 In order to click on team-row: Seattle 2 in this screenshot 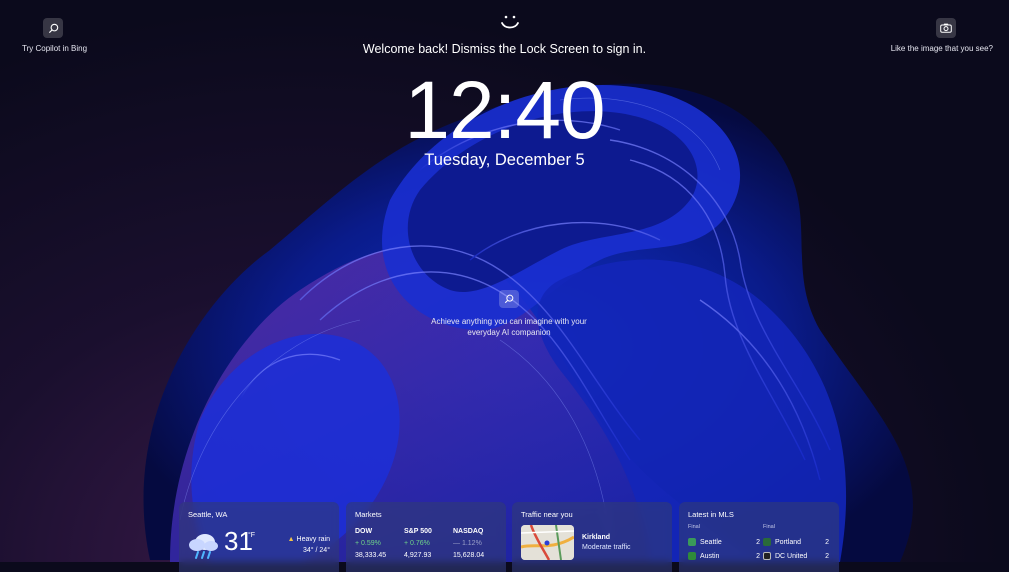, I will do `click(724, 542)`.